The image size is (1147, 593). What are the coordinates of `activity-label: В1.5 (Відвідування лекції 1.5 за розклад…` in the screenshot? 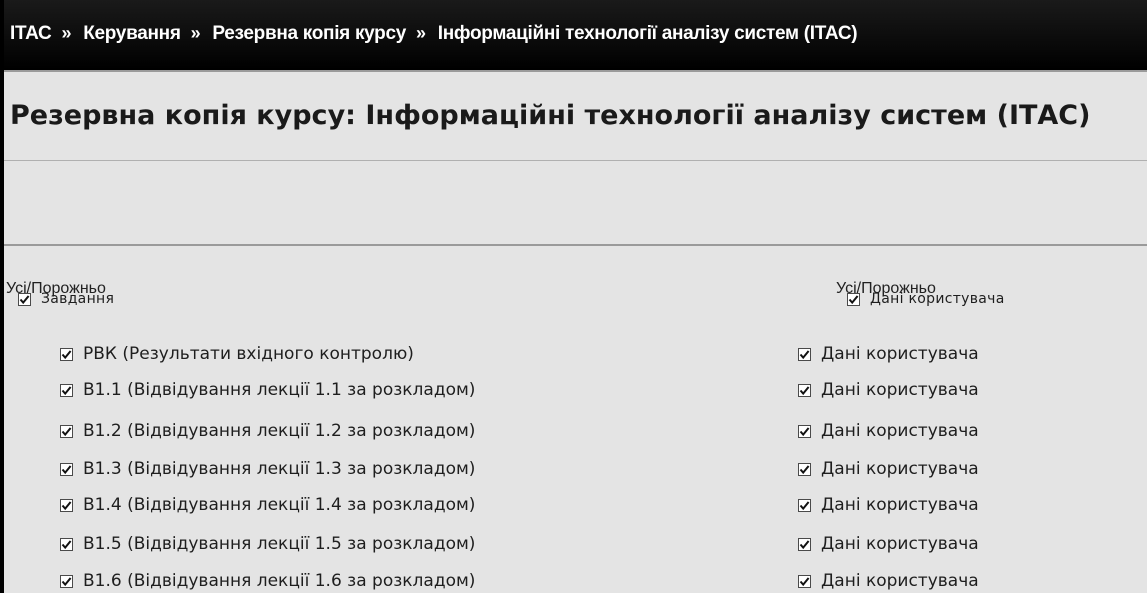 It's located at (279, 544).